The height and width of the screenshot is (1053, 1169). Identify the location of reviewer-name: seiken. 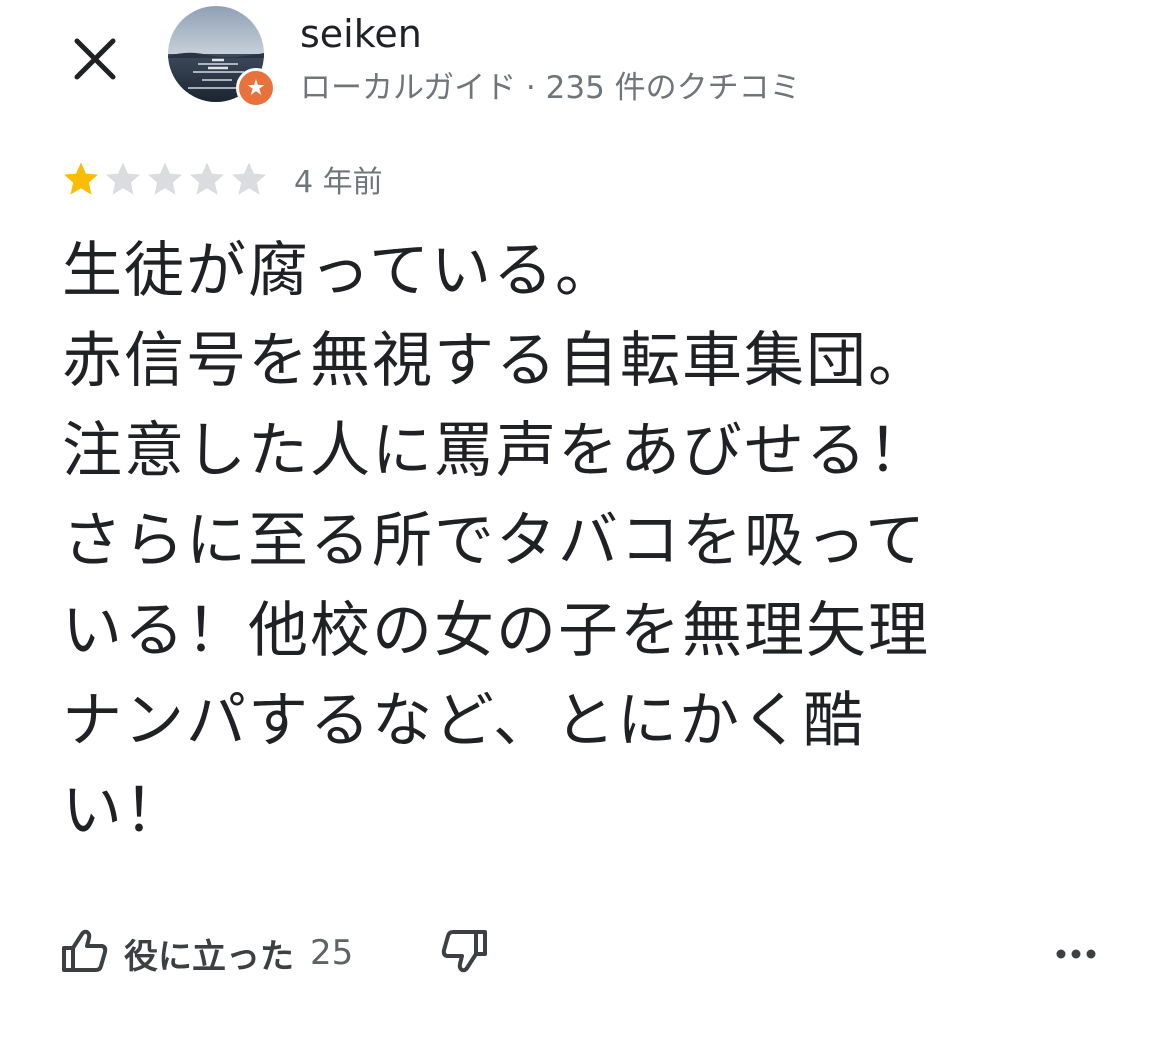
(361, 34).